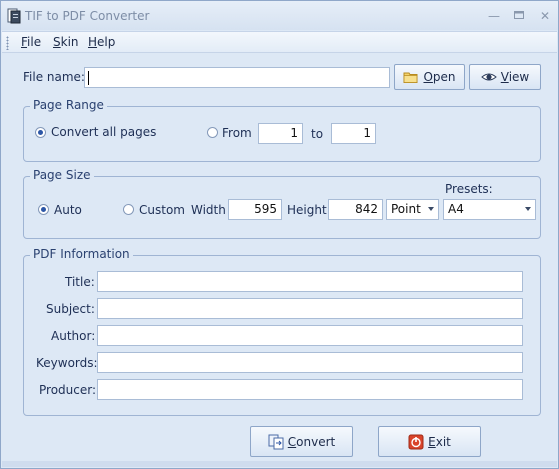  Describe the element at coordinates (353, 133) in the screenshot. I see `to-page-input: 1` at that location.